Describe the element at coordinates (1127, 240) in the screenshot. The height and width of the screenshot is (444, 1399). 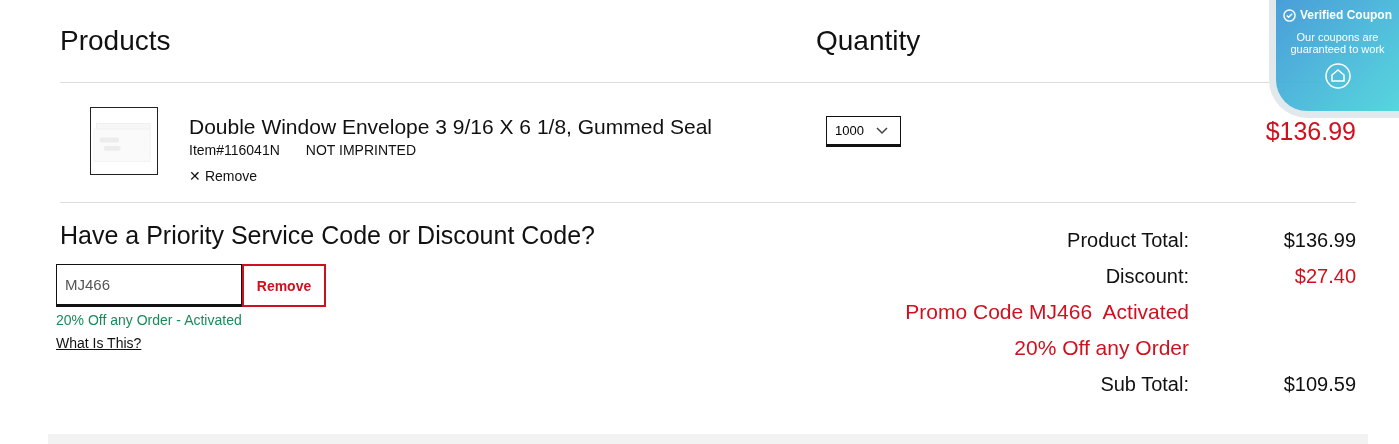
I see `total-label: Product Total:` at that location.